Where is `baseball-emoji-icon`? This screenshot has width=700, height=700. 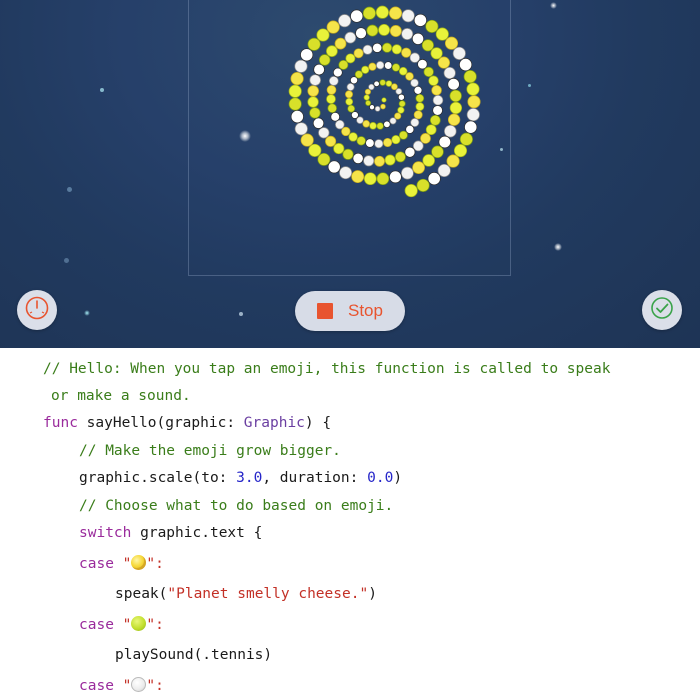 baseball-emoji-icon is located at coordinates (139, 684).